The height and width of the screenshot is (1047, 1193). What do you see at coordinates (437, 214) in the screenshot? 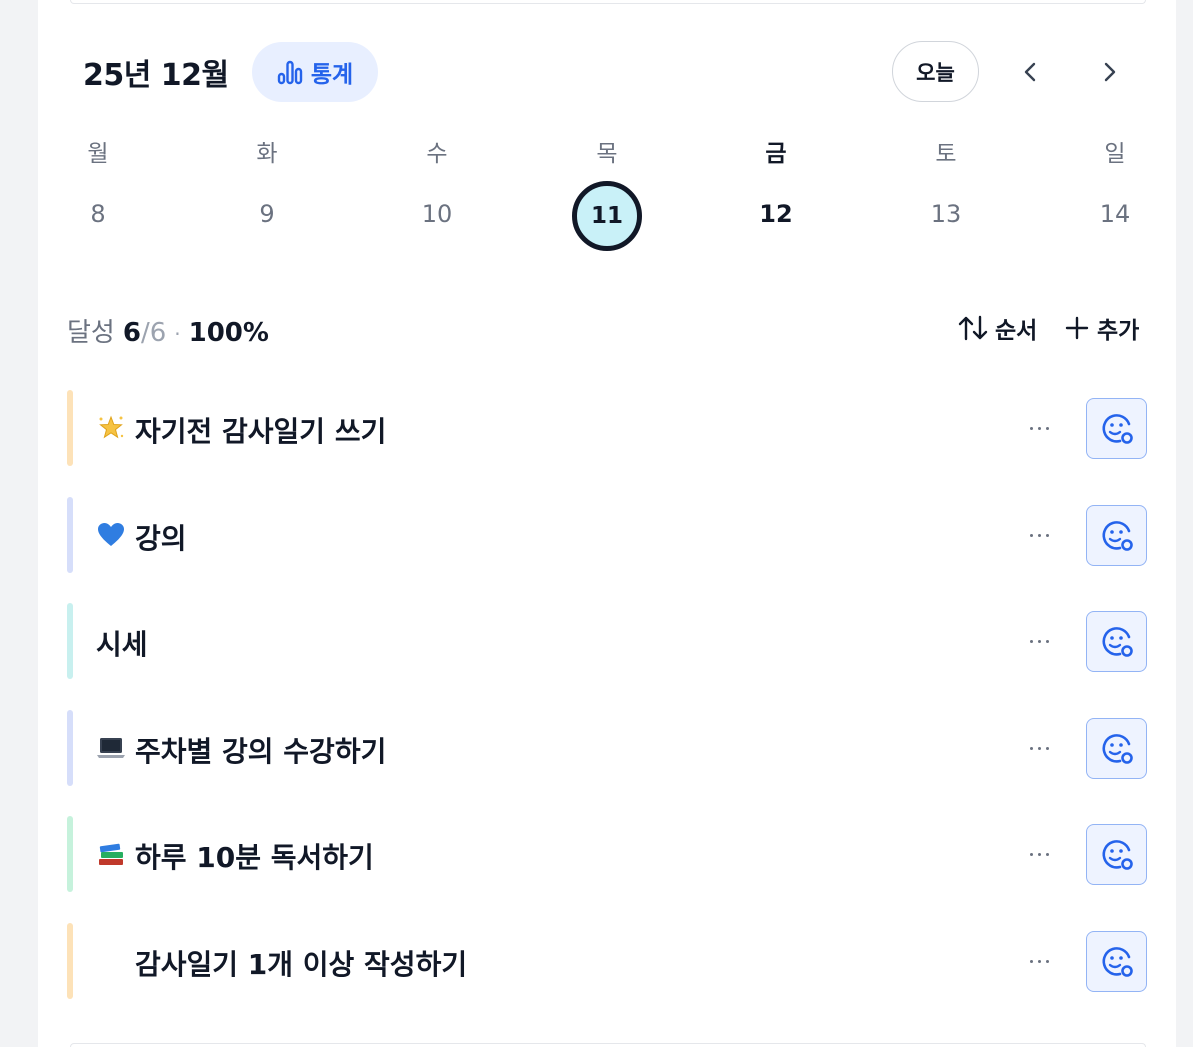
I see `day-10: 10` at bounding box center [437, 214].